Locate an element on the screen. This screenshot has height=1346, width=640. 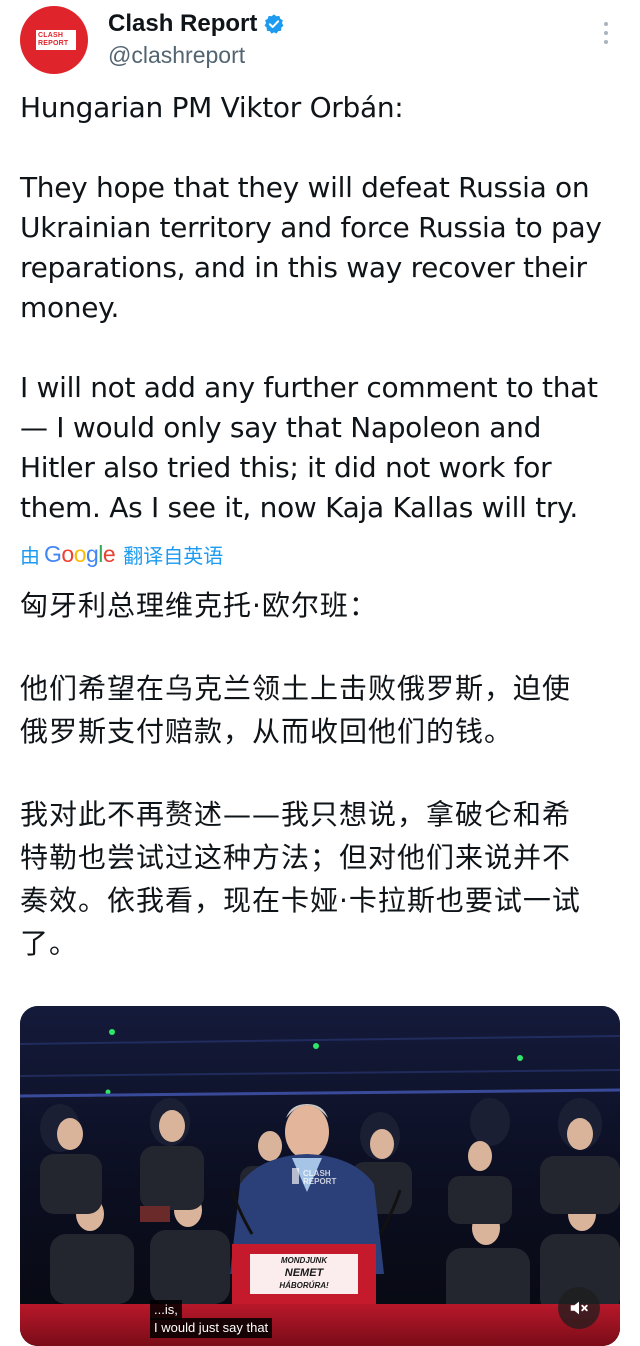
video-subtitle-line: ...is, is located at coordinates (166, 1310).